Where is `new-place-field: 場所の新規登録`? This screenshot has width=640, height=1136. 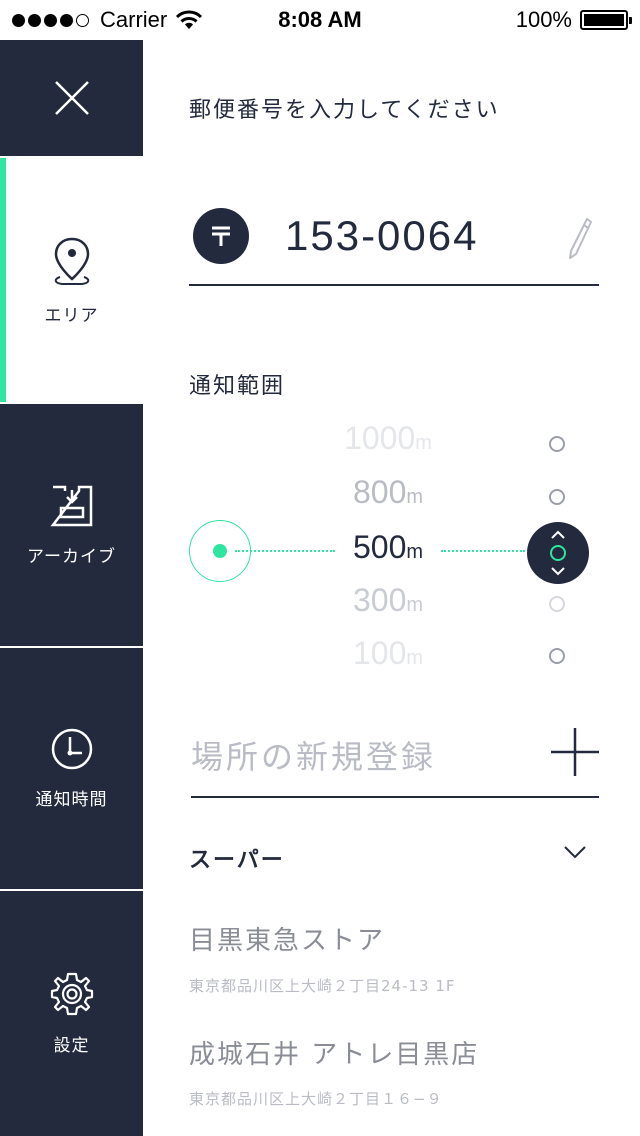 new-place-field: 場所の新規登録 is located at coordinates (395, 753).